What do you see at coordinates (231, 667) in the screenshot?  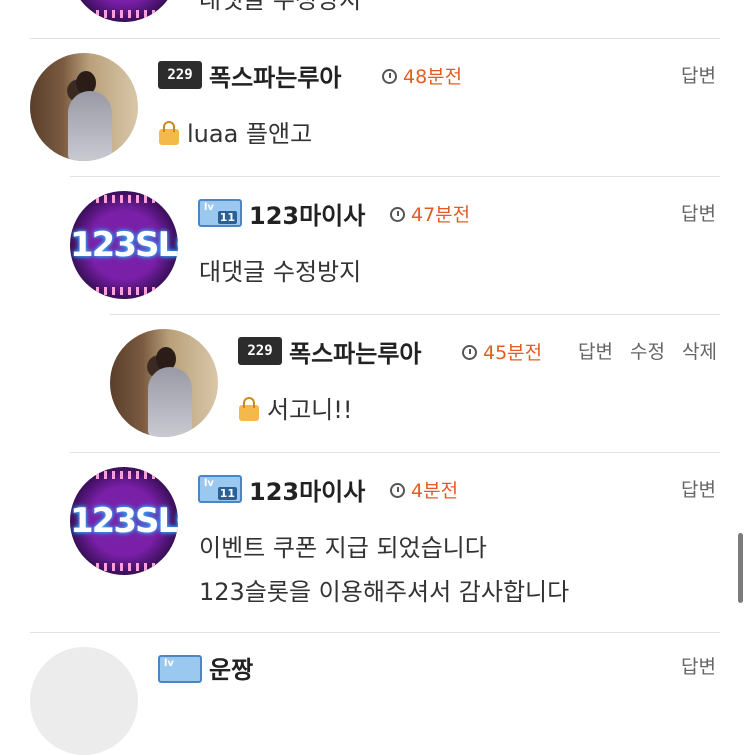 I see `comment-author: 운짱` at bounding box center [231, 667].